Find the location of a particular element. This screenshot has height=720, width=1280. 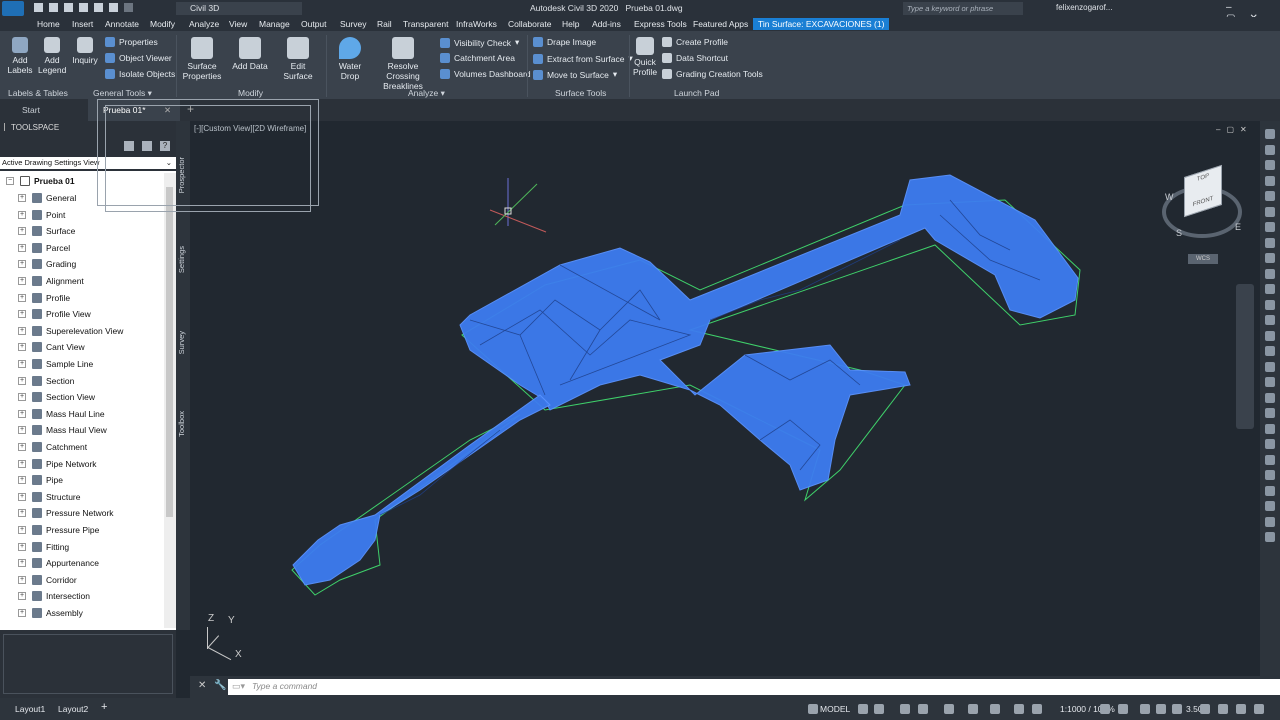

tree-item-superelevation-view: + Superelevation View is located at coordinates (82, 331).